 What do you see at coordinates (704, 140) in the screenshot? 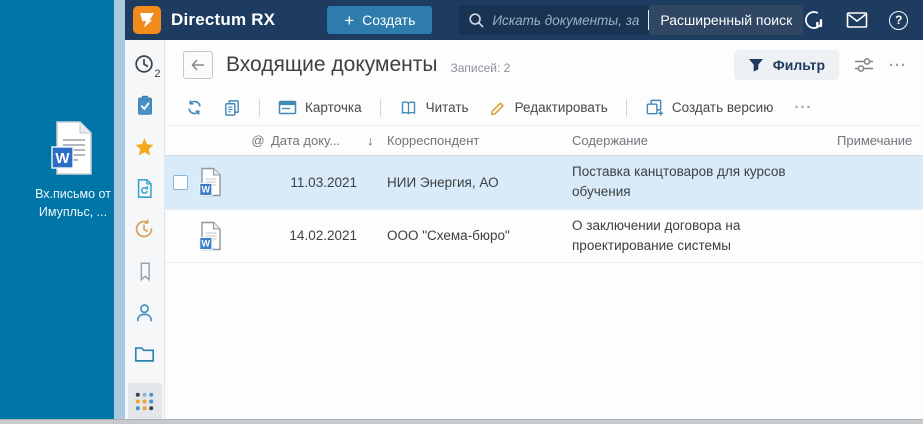
I see `column-header-content: Содержание` at bounding box center [704, 140].